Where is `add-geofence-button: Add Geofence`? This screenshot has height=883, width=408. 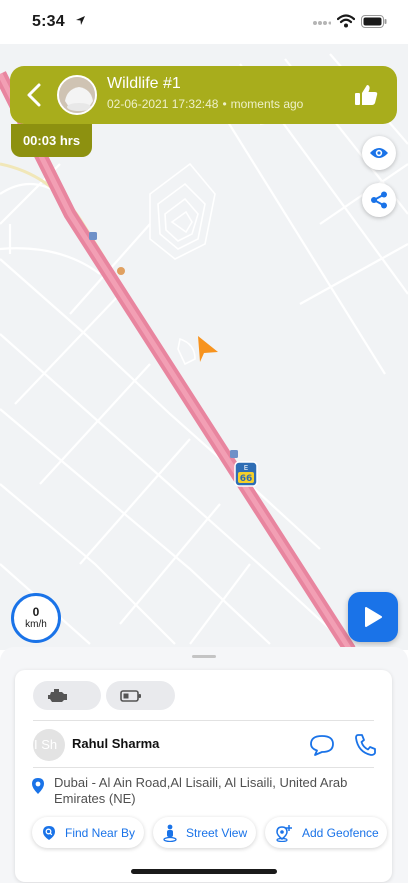 add-geofence-button: Add Geofence is located at coordinates (326, 832).